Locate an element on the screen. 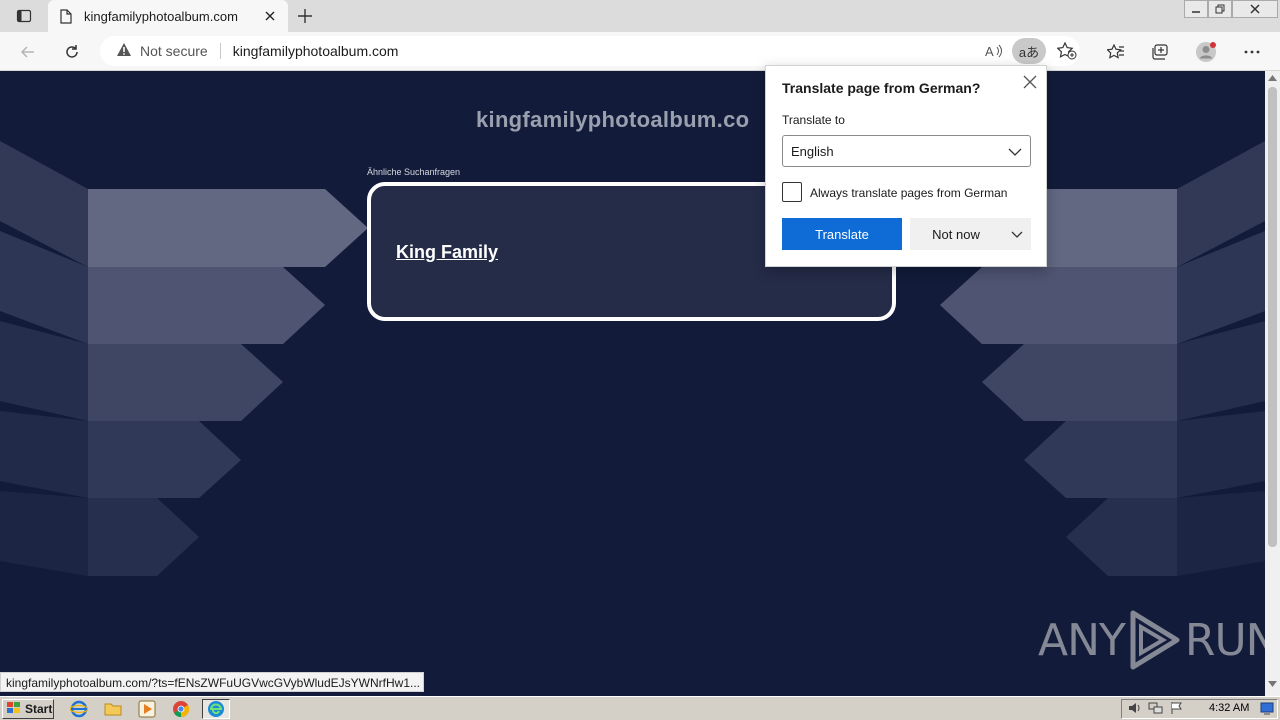  back-icon is located at coordinates (28, 52).